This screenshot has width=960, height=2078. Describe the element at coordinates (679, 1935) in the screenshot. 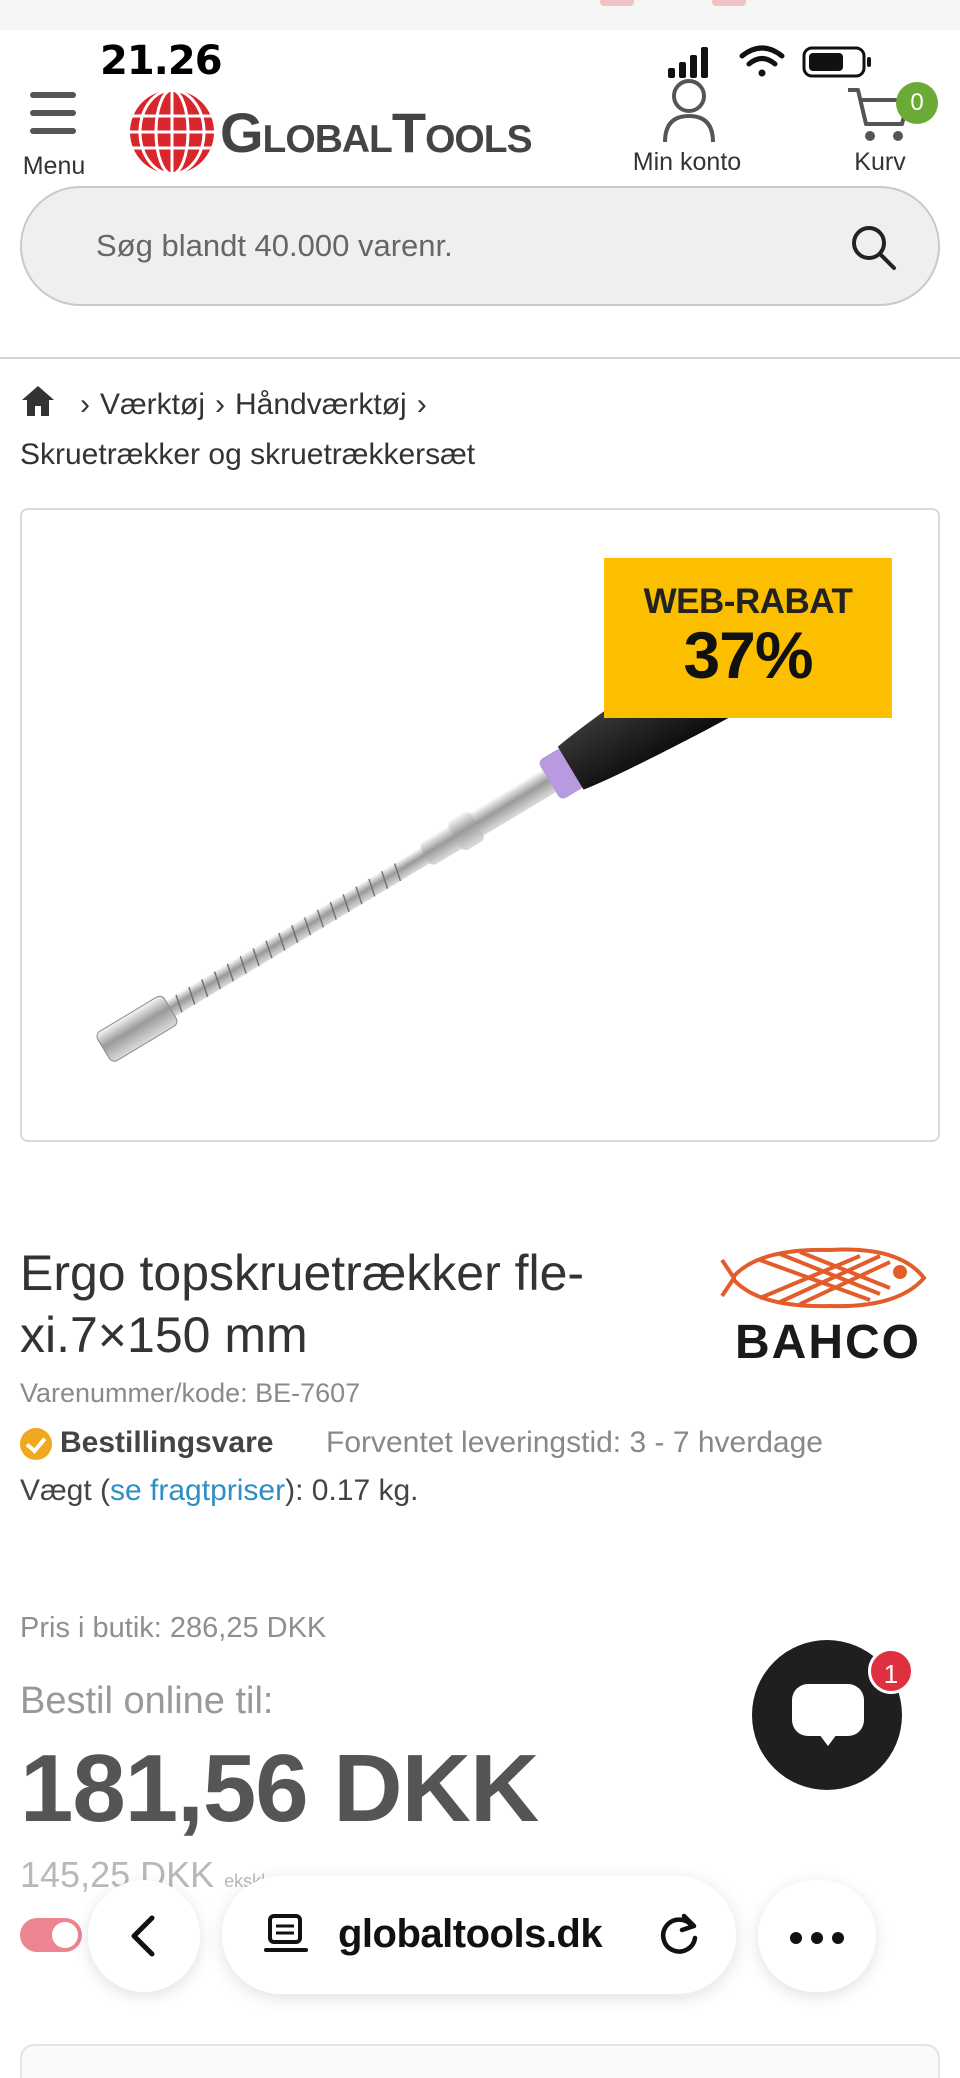

I see `reload-icon` at that location.